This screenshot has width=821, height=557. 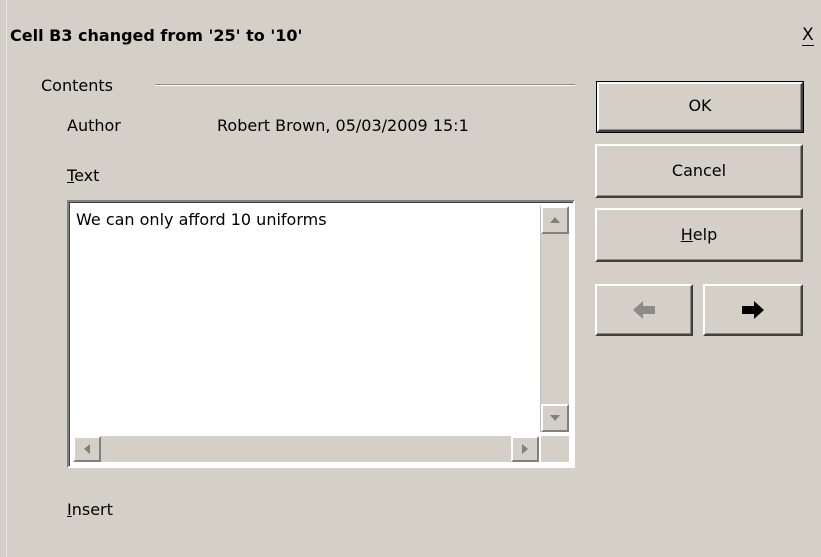 I want to click on scroll-right-icon, so click(x=525, y=449).